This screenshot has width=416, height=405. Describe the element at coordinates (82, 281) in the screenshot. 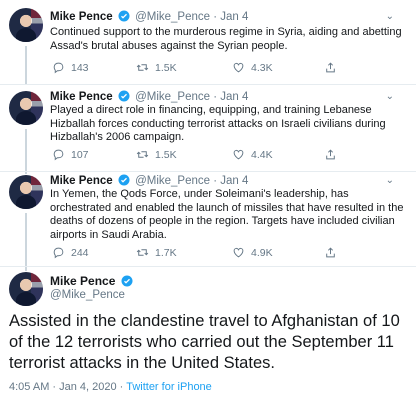

I see `display-name-text: Mike Pence` at that location.